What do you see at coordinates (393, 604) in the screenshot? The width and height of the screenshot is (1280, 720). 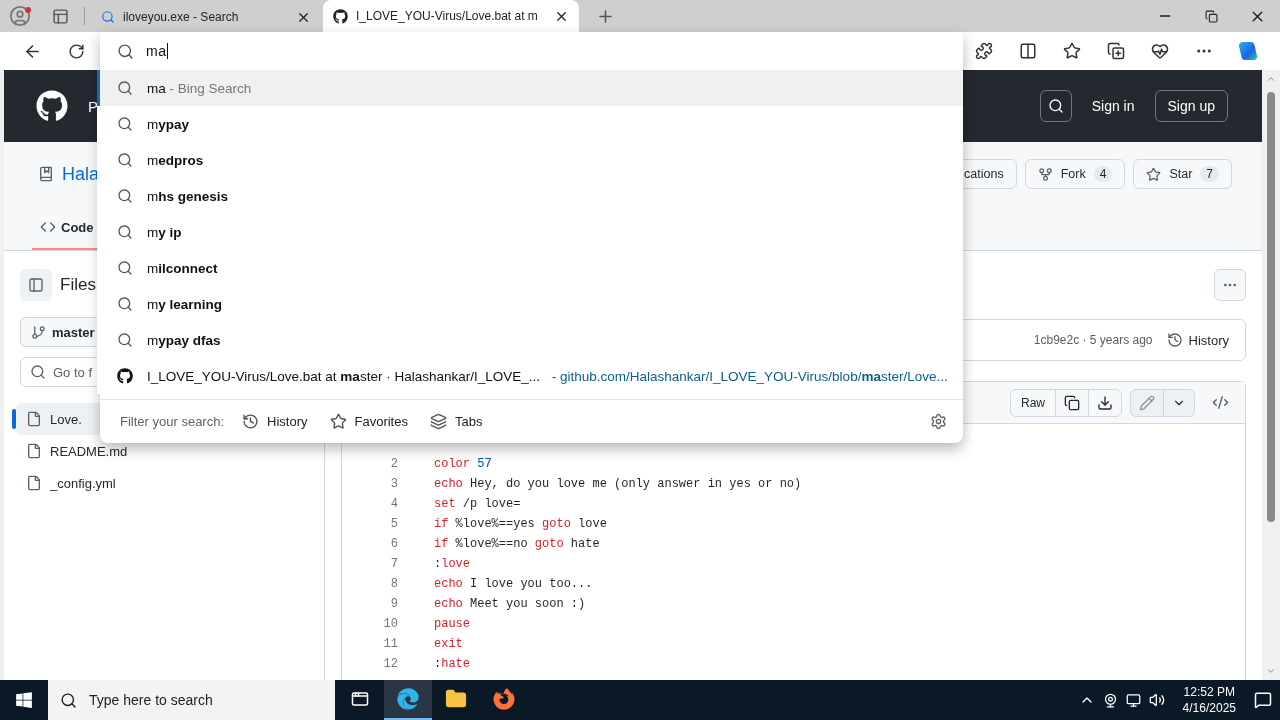 I see `line-number: 9` at bounding box center [393, 604].